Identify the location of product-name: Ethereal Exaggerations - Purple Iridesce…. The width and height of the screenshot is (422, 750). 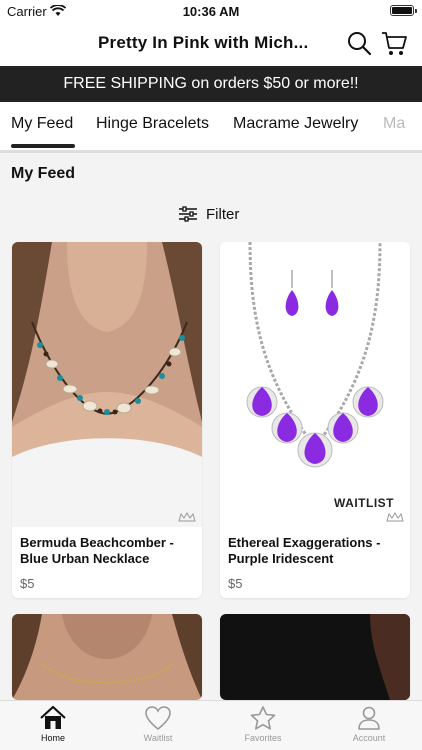
(304, 550).